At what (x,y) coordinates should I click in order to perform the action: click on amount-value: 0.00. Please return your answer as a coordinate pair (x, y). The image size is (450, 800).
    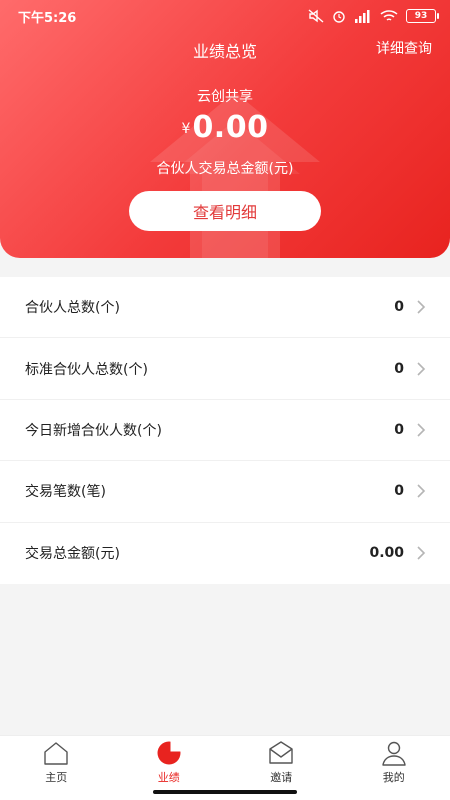
    Looking at the image, I should click on (230, 127).